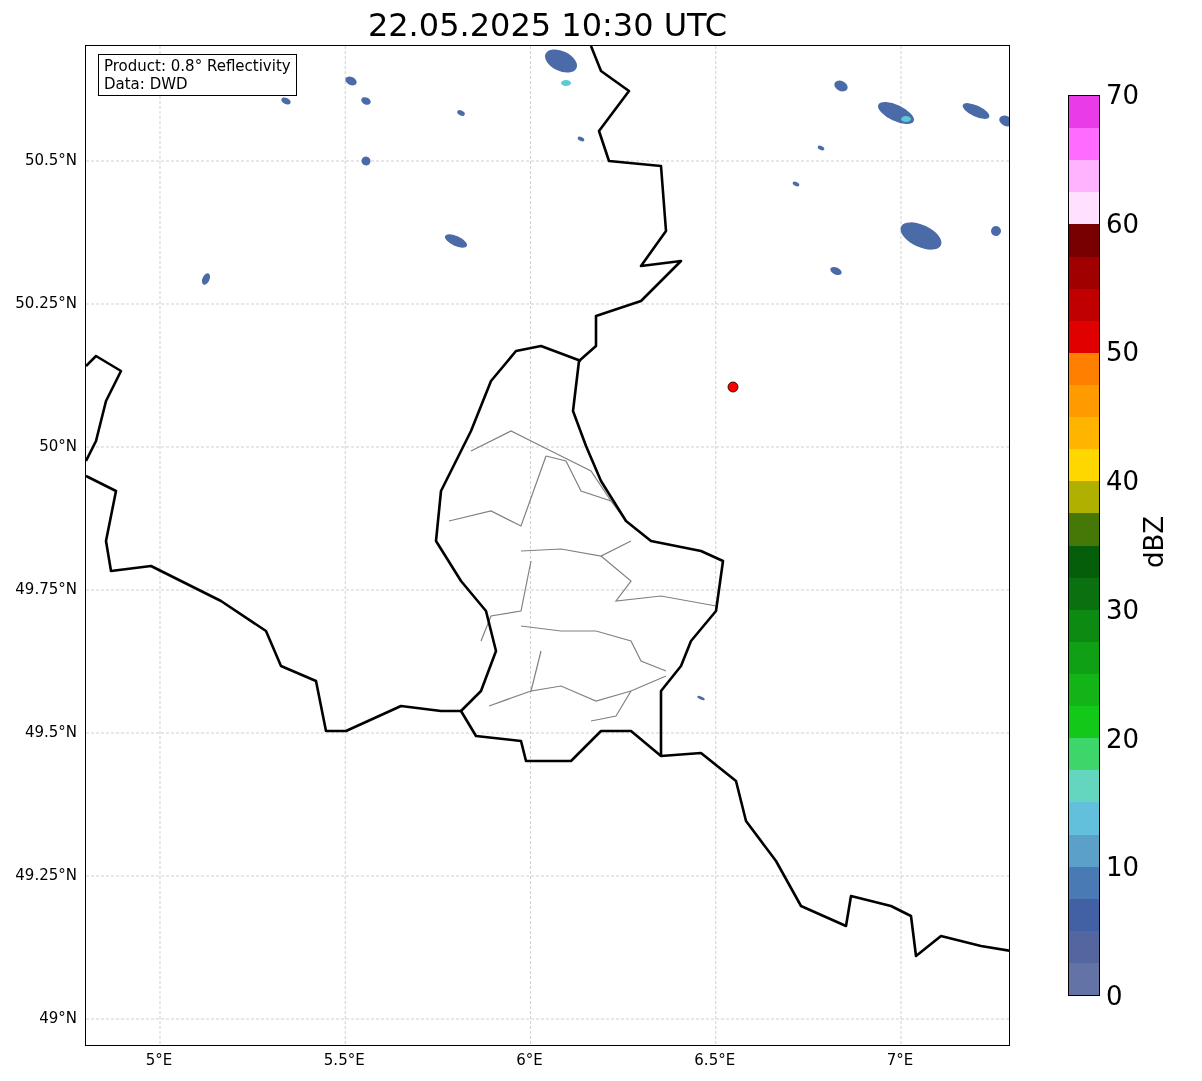 This screenshot has height=1081, width=1202. Describe the element at coordinates (1123, 352) in the screenshot. I see `colorbar-tick-label: 50` at that location.